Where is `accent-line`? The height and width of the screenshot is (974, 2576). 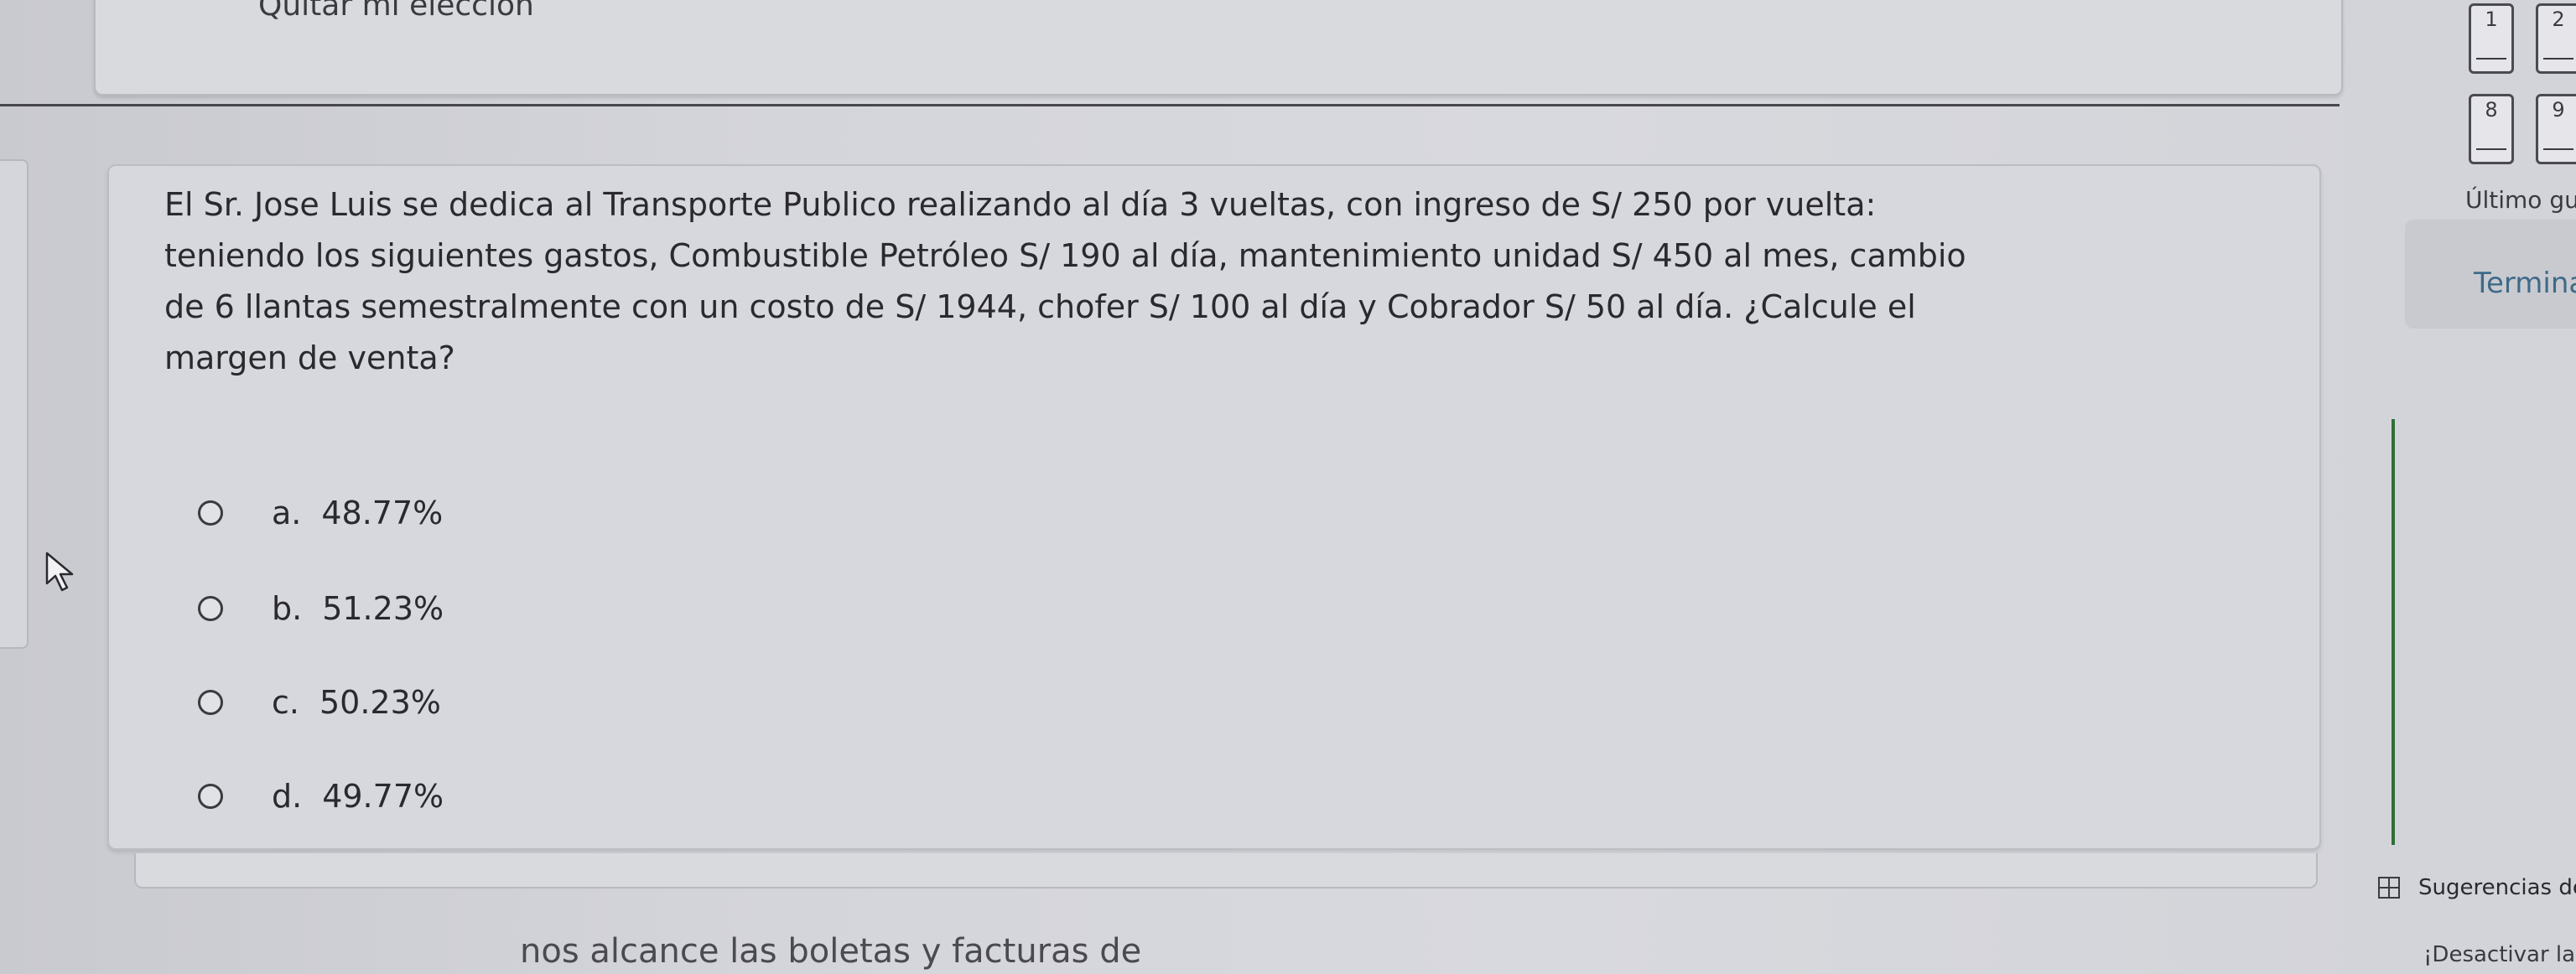 accent-line is located at coordinates (2393, 632).